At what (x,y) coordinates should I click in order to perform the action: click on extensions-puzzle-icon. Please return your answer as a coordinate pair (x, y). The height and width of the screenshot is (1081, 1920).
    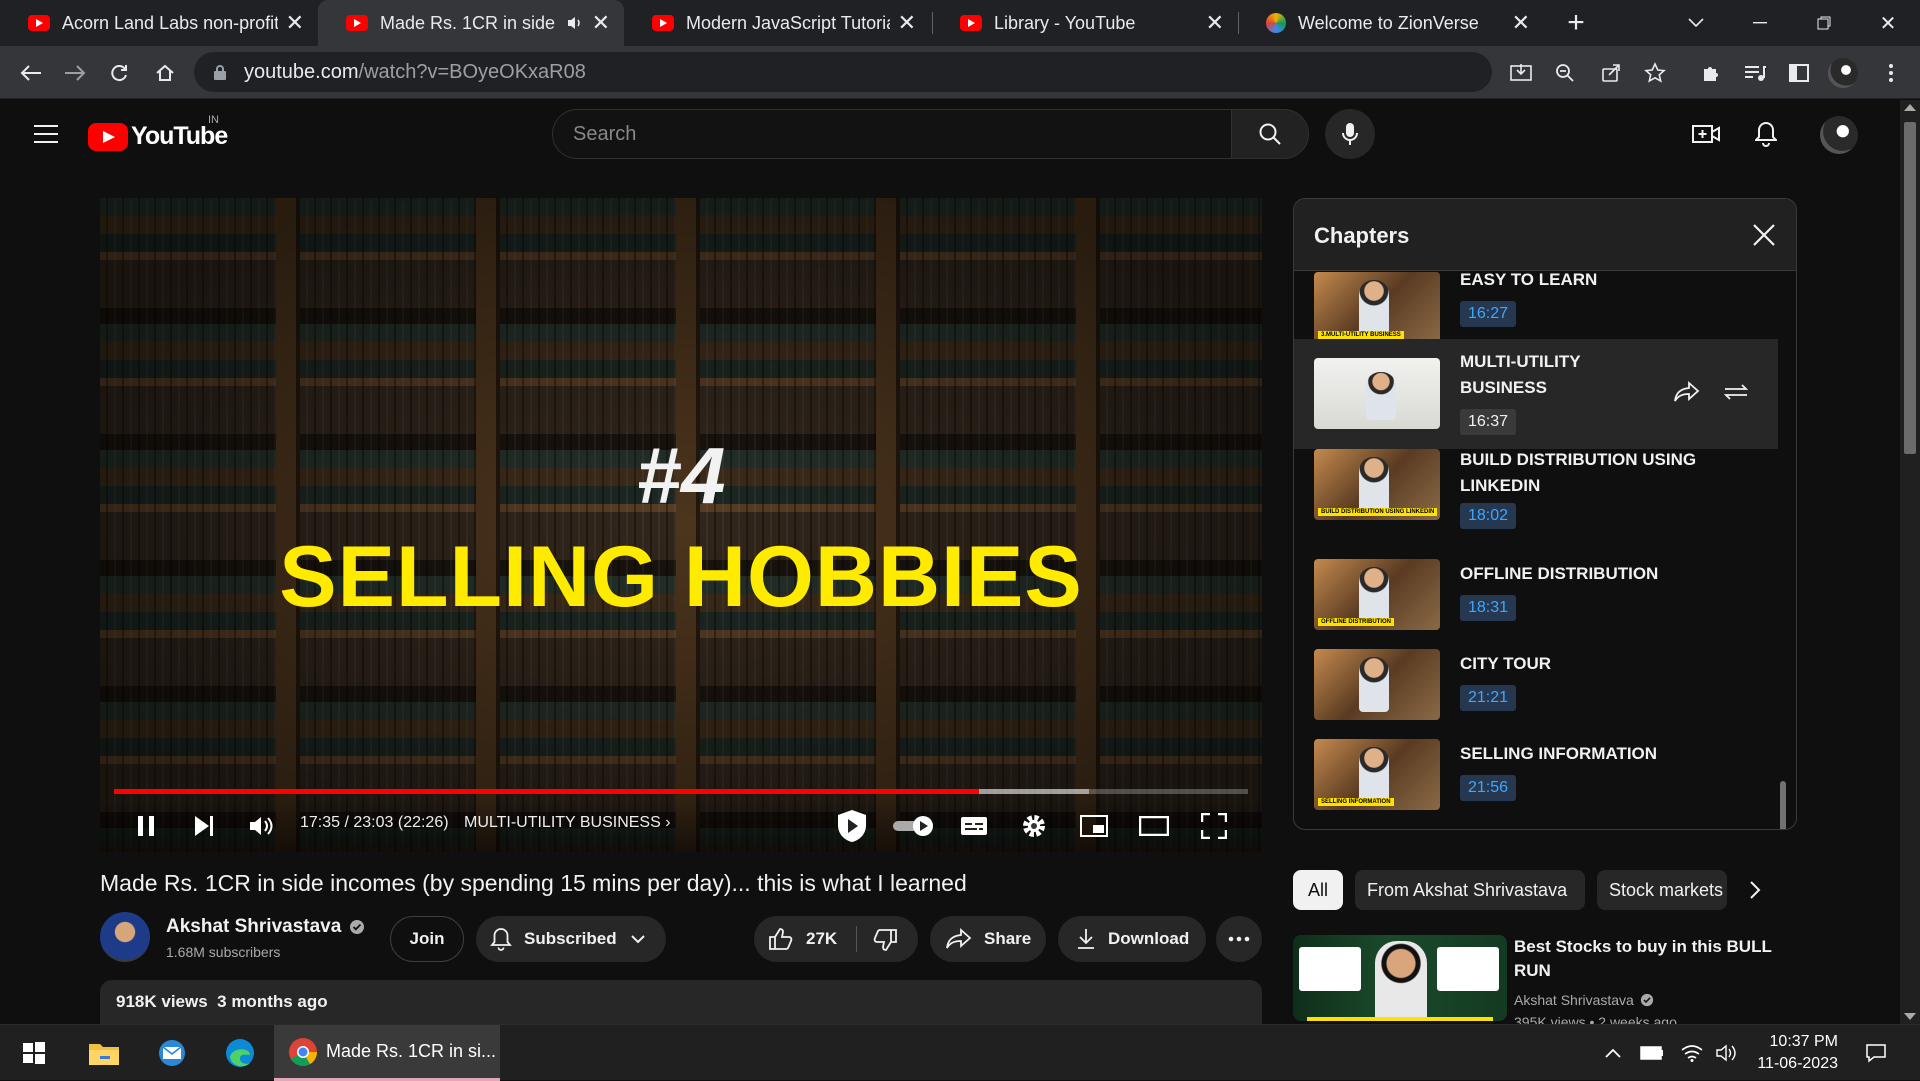
    Looking at the image, I should click on (1711, 73).